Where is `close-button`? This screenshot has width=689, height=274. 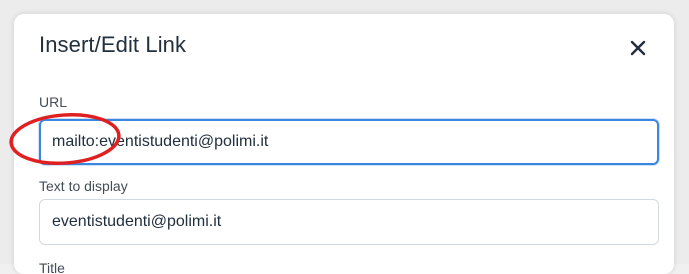
close-button is located at coordinates (638, 48).